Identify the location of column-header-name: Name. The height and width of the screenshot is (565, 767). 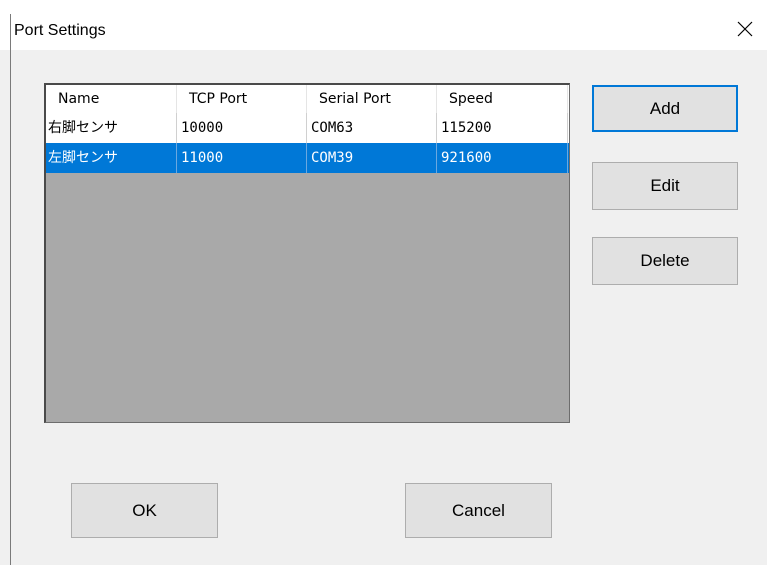
(111, 99).